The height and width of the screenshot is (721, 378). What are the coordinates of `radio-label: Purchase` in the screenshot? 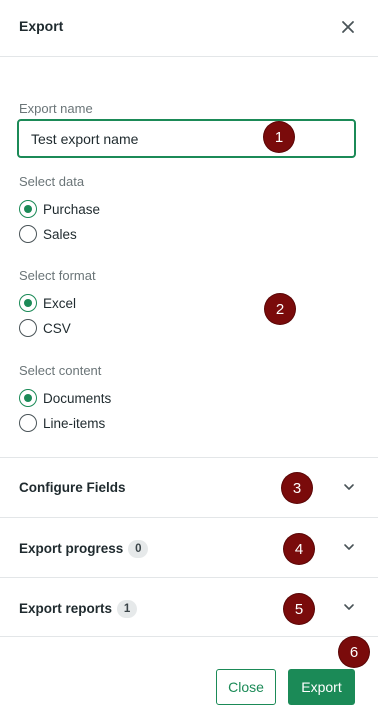 It's located at (72, 209).